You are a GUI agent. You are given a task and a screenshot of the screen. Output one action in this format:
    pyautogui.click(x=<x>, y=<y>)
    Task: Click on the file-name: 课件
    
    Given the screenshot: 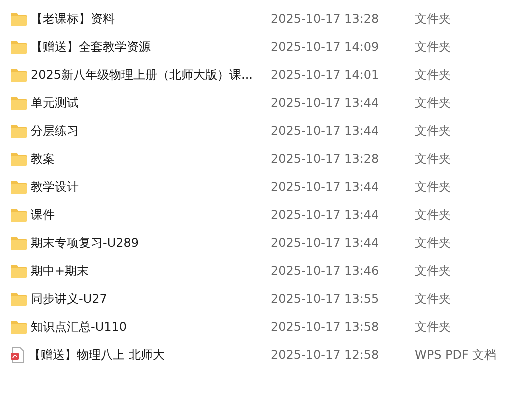 What is the action you would take?
    pyautogui.click(x=43, y=215)
    